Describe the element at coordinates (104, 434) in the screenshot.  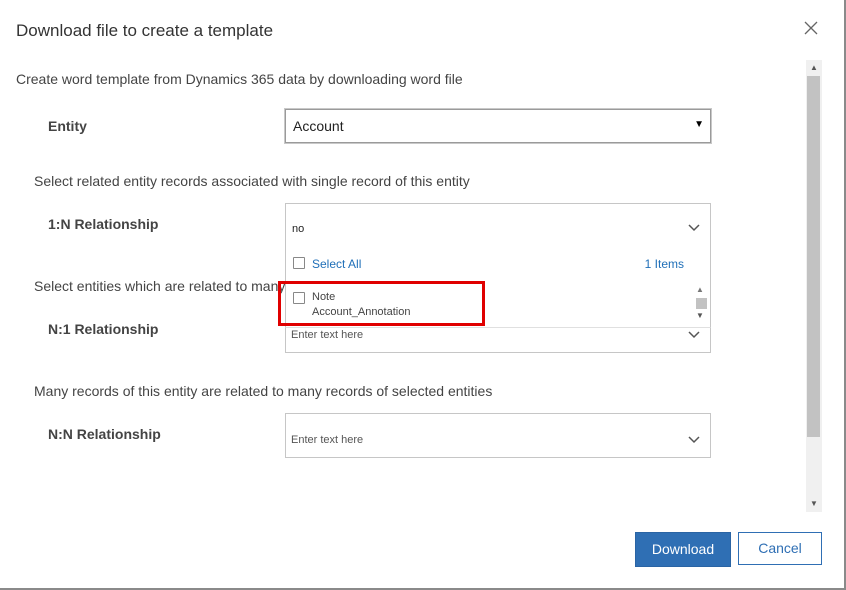
I see `many-to-many-label: N:N Relationship` at that location.